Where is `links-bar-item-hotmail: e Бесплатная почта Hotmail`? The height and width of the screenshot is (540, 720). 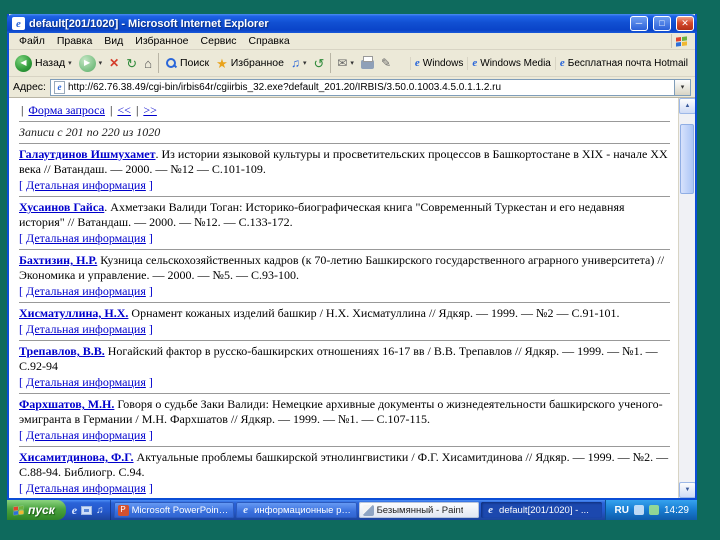
links-bar-item-hotmail: e Бесплатная почта Hotmail is located at coordinates (623, 63).